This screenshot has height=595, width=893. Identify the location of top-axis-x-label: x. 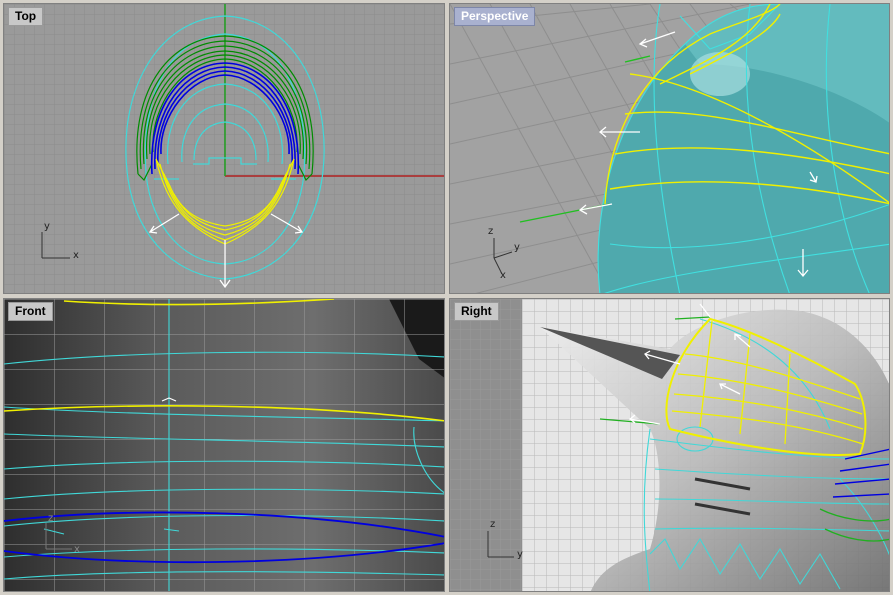
(76, 255).